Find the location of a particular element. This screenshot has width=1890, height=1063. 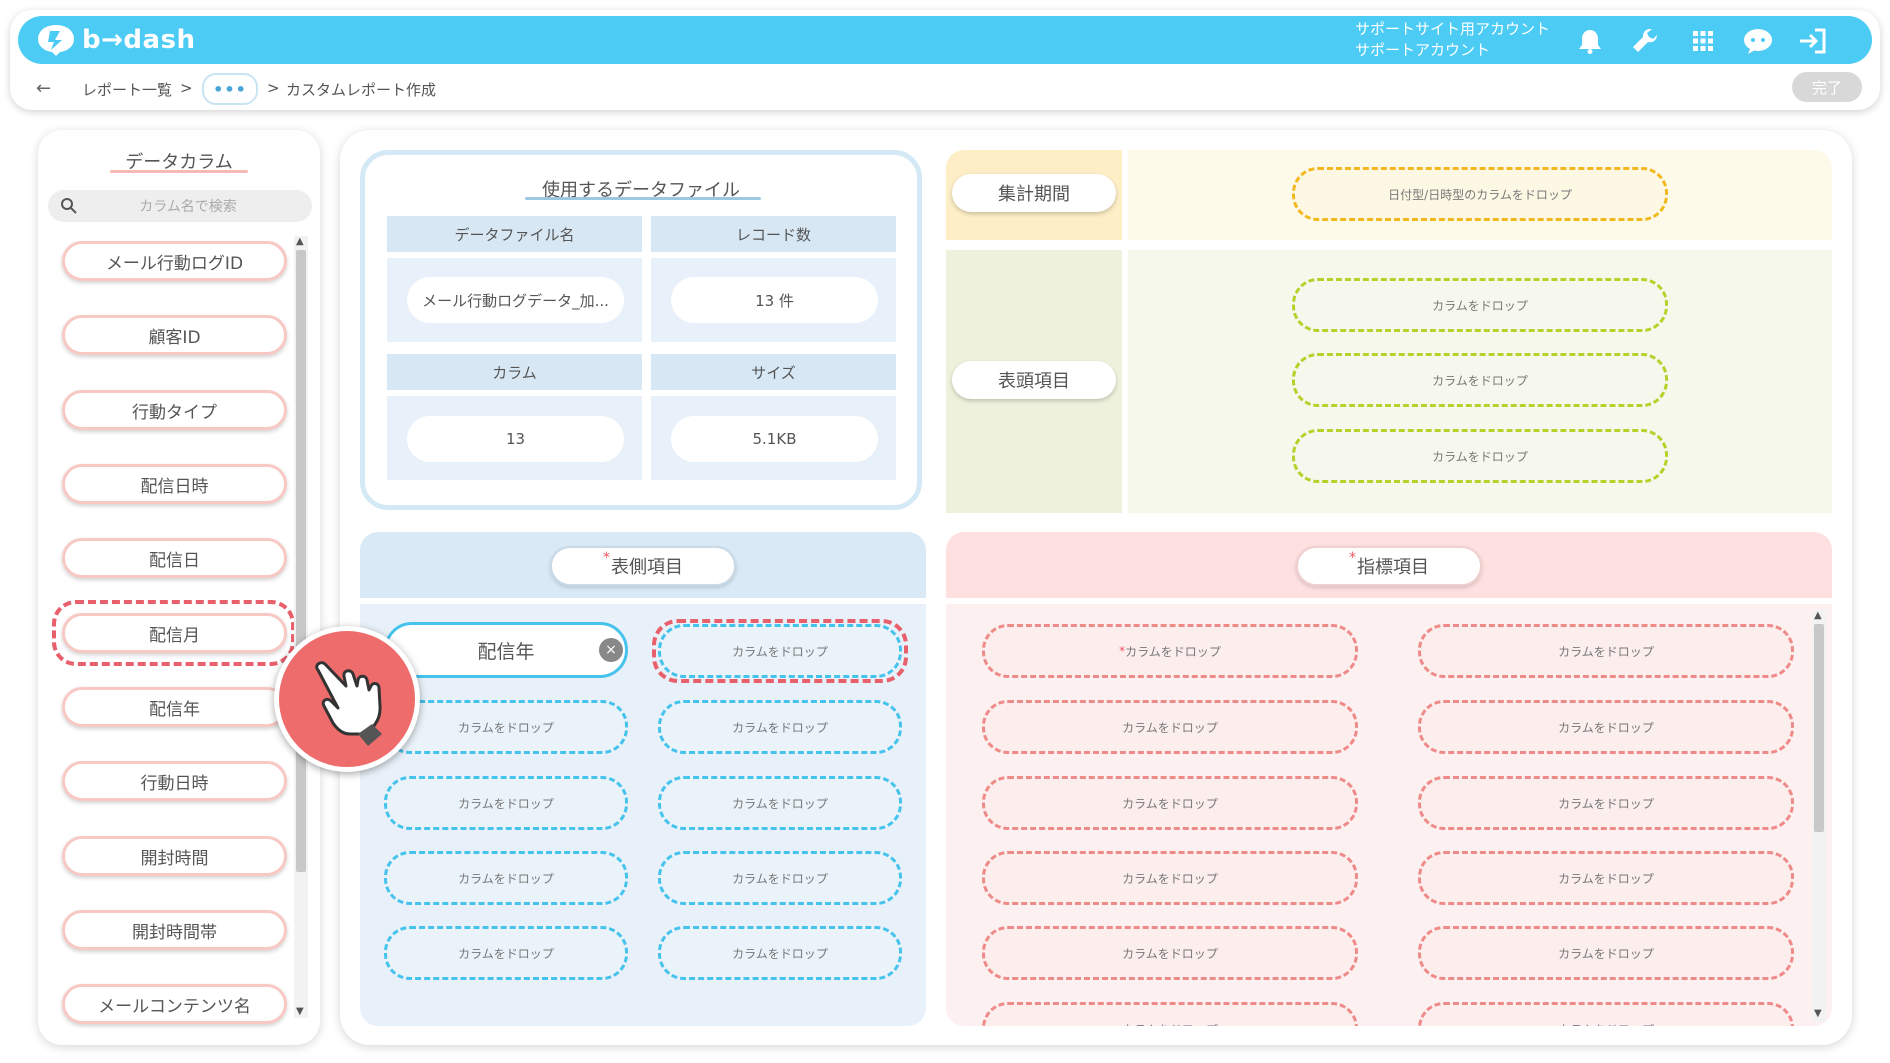

column-count-value: 13 is located at coordinates (515, 439).